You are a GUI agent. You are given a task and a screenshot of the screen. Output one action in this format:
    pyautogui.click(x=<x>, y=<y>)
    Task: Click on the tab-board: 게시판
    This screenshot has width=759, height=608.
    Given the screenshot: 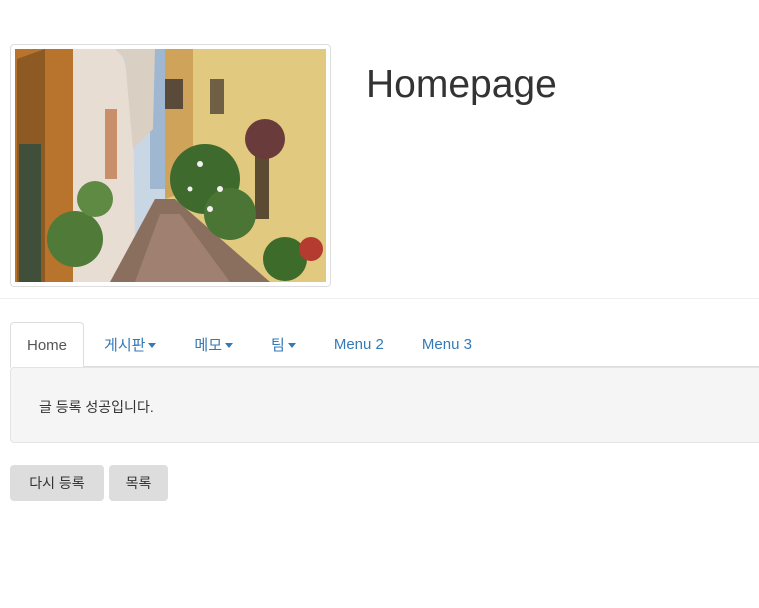 What is the action you would take?
    pyautogui.click(x=130, y=344)
    